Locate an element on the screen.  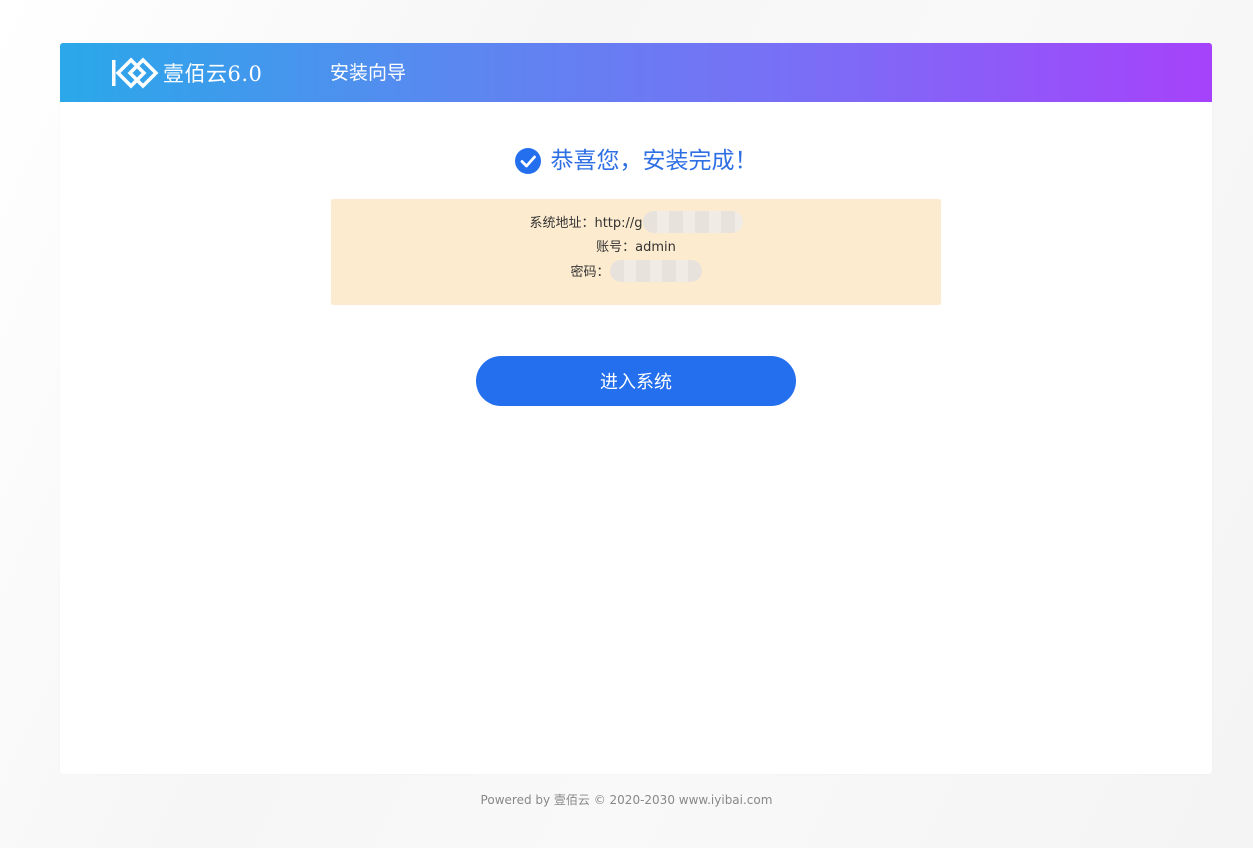
install-info-box: 系统地址：http://g 账号：admin 密码： is located at coordinates (636, 252).